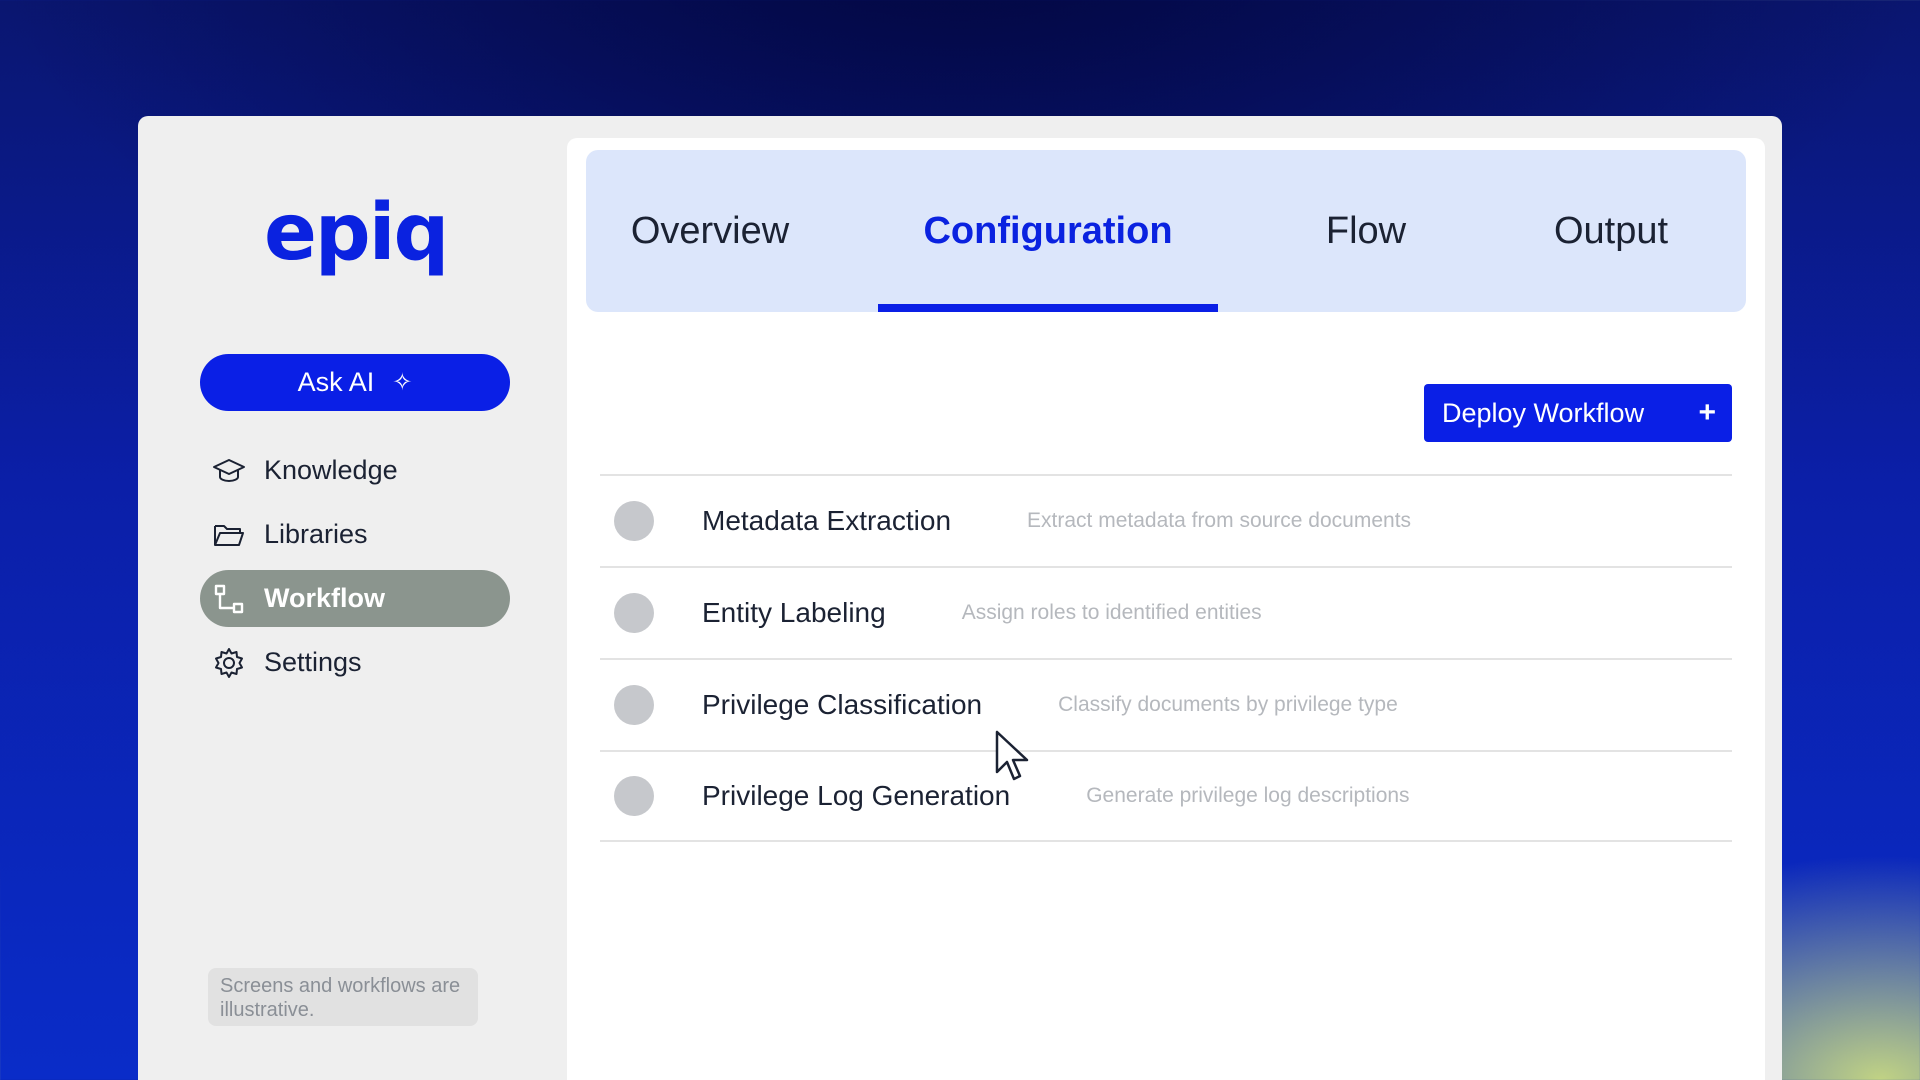 Image resolution: width=1920 pixels, height=1080 pixels. Describe the element at coordinates (316, 534) in the screenshot. I see `sidebar-item-label: Libraries` at that location.